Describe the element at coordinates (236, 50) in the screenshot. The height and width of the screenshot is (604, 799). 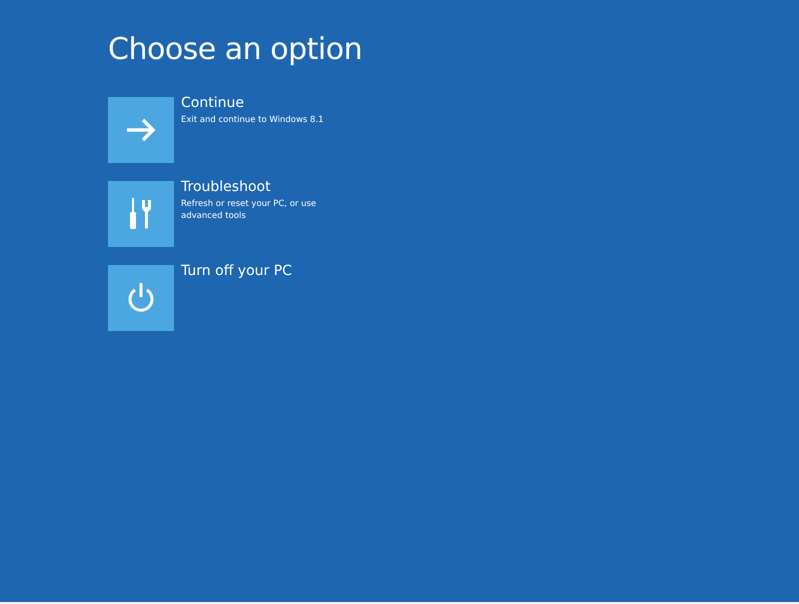
I see `page-title: Choose an option` at that location.